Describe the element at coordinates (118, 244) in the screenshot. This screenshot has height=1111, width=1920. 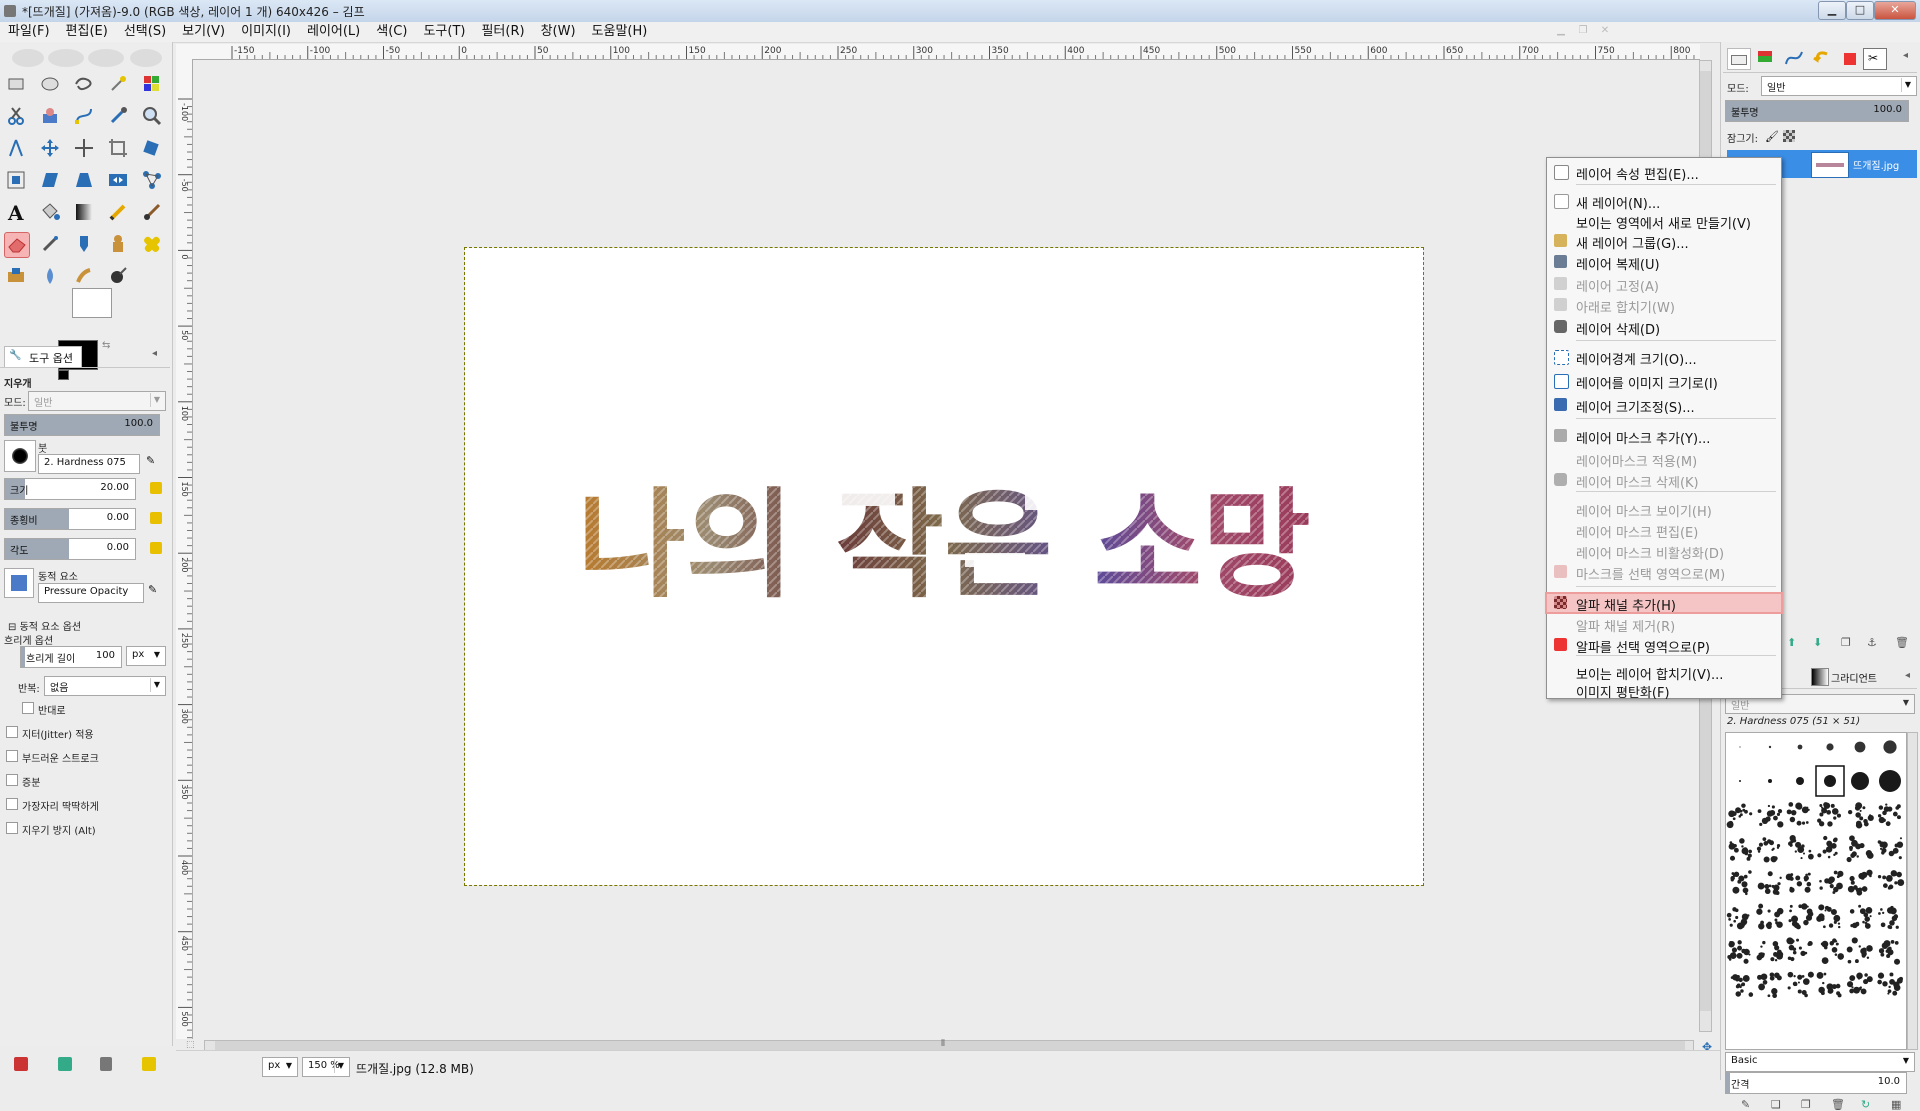
I see `clone-icon` at that location.